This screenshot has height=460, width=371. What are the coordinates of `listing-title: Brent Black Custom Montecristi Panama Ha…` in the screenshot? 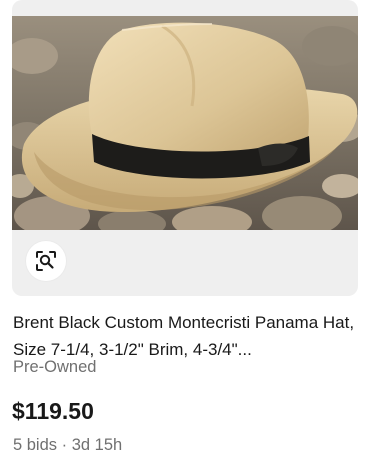 It's located at (188, 336).